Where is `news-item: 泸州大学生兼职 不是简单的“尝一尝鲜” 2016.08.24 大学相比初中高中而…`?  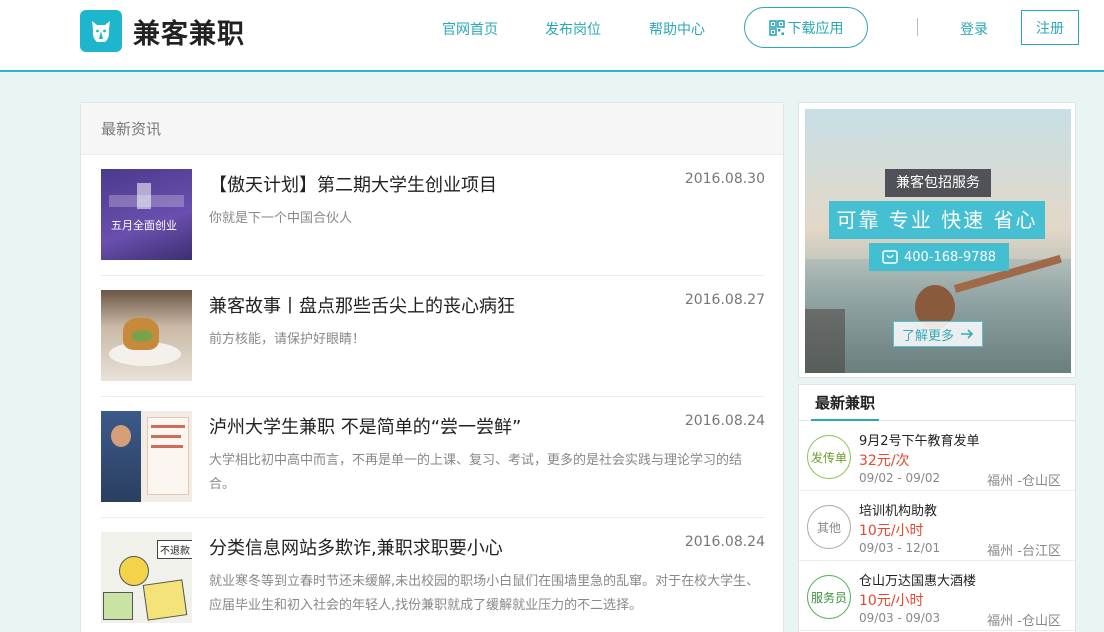
news-item: 泸州大学生兼职 不是简单的“尝一尝鲜” 2016.08.24 大学相比初中高中而… is located at coordinates (433, 457).